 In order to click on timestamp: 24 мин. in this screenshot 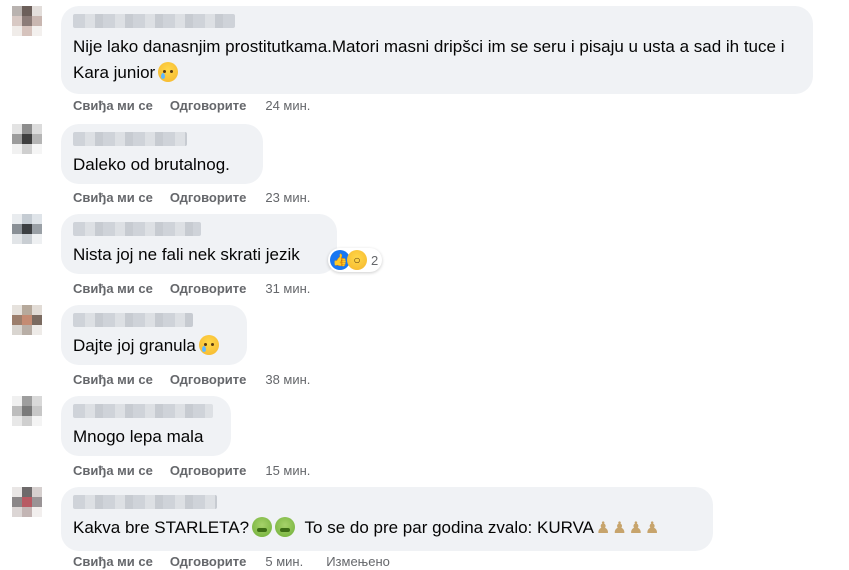, I will do `click(287, 105)`.